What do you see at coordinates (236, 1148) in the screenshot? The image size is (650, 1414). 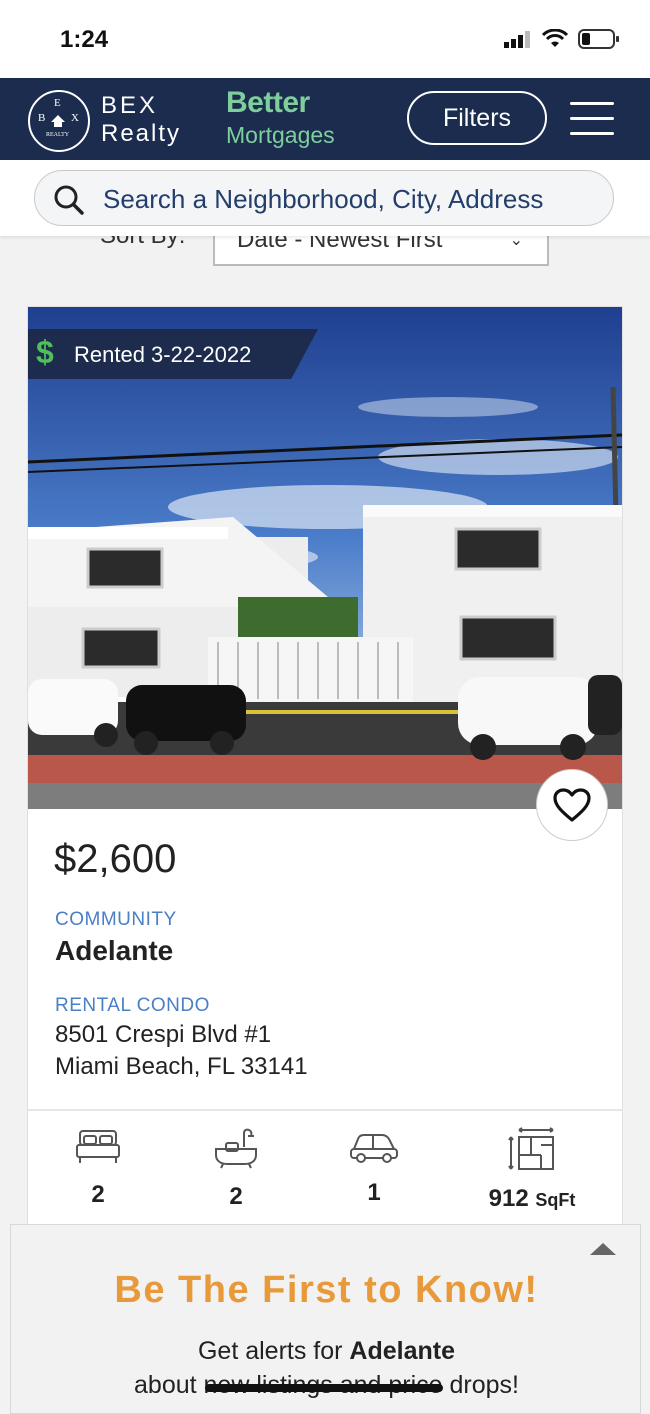 I see `bathtub-icon` at bounding box center [236, 1148].